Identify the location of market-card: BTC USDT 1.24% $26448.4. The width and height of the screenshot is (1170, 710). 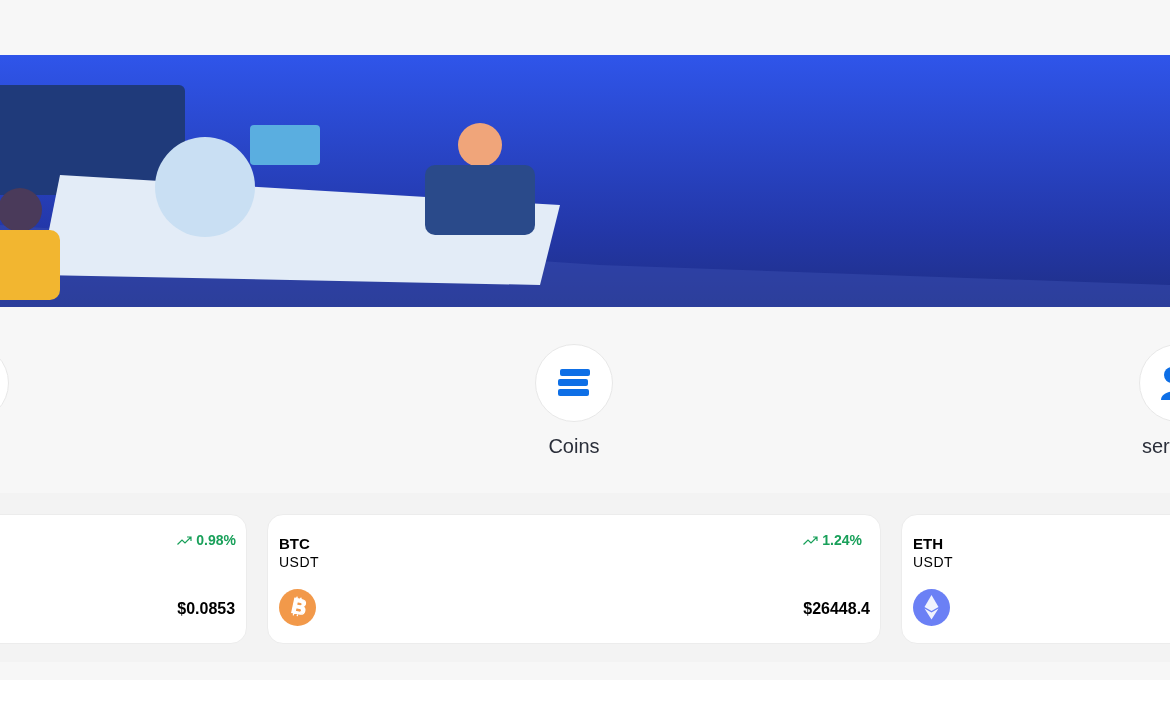
(574, 579).